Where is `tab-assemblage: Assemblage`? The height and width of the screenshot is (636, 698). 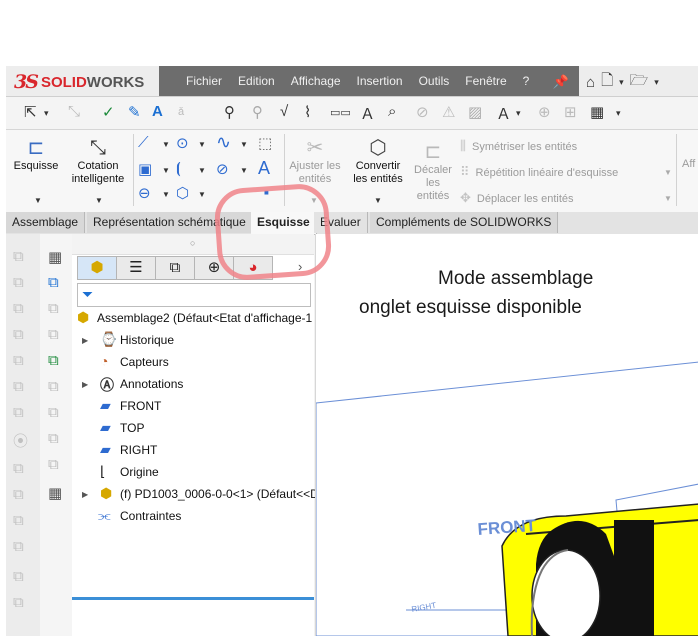
tab-assemblage: Assemblage is located at coordinates (46, 222).